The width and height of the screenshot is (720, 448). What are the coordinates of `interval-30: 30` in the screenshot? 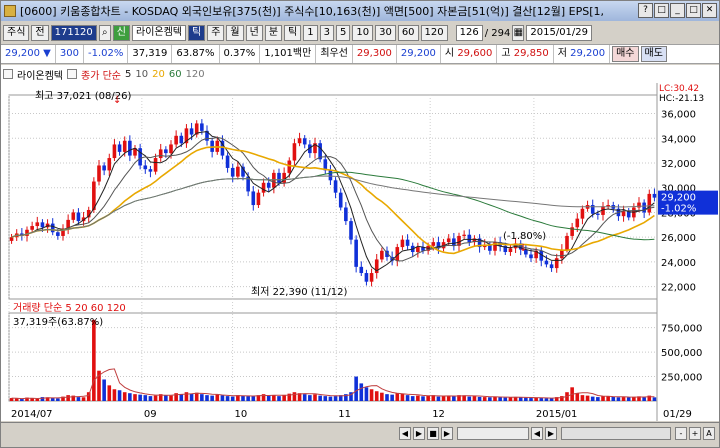 It's located at (385, 33).